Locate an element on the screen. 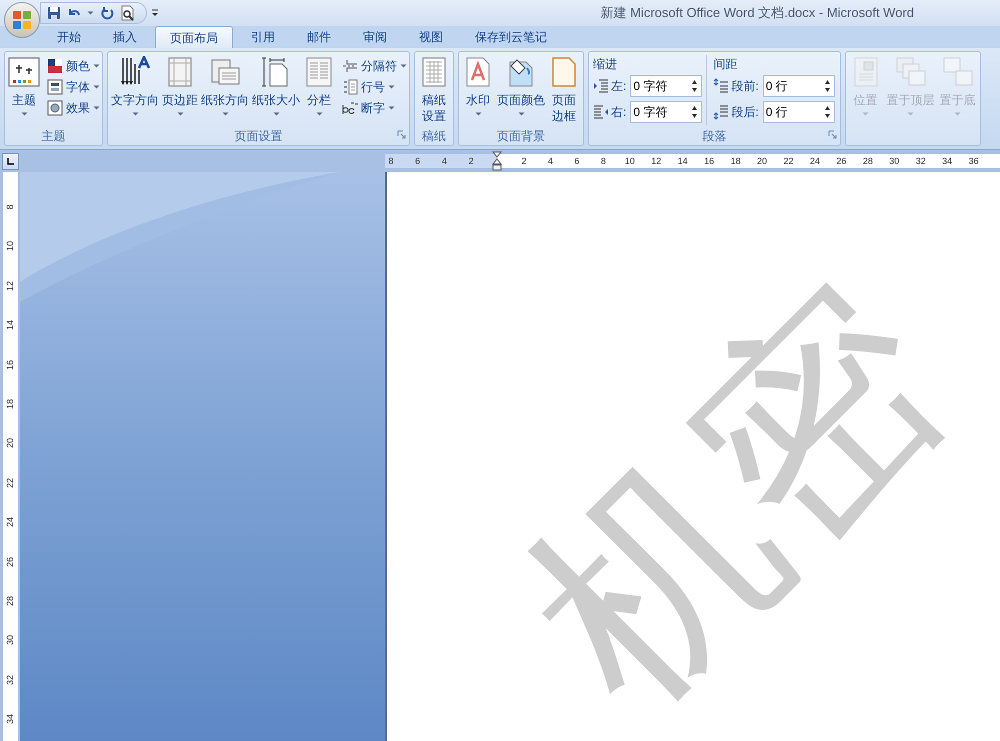 The width and height of the screenshot is (1000, 741). ribbon-button: 稿纸设置 is located at coordinates (434, 89).